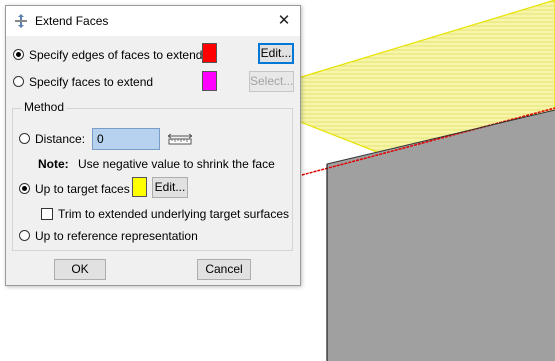 The image size is (555, 361). What do you see at coordinates (18, 54) in the screenshot?
I see `specify-edges-radio` at bounding box center [18, 54].